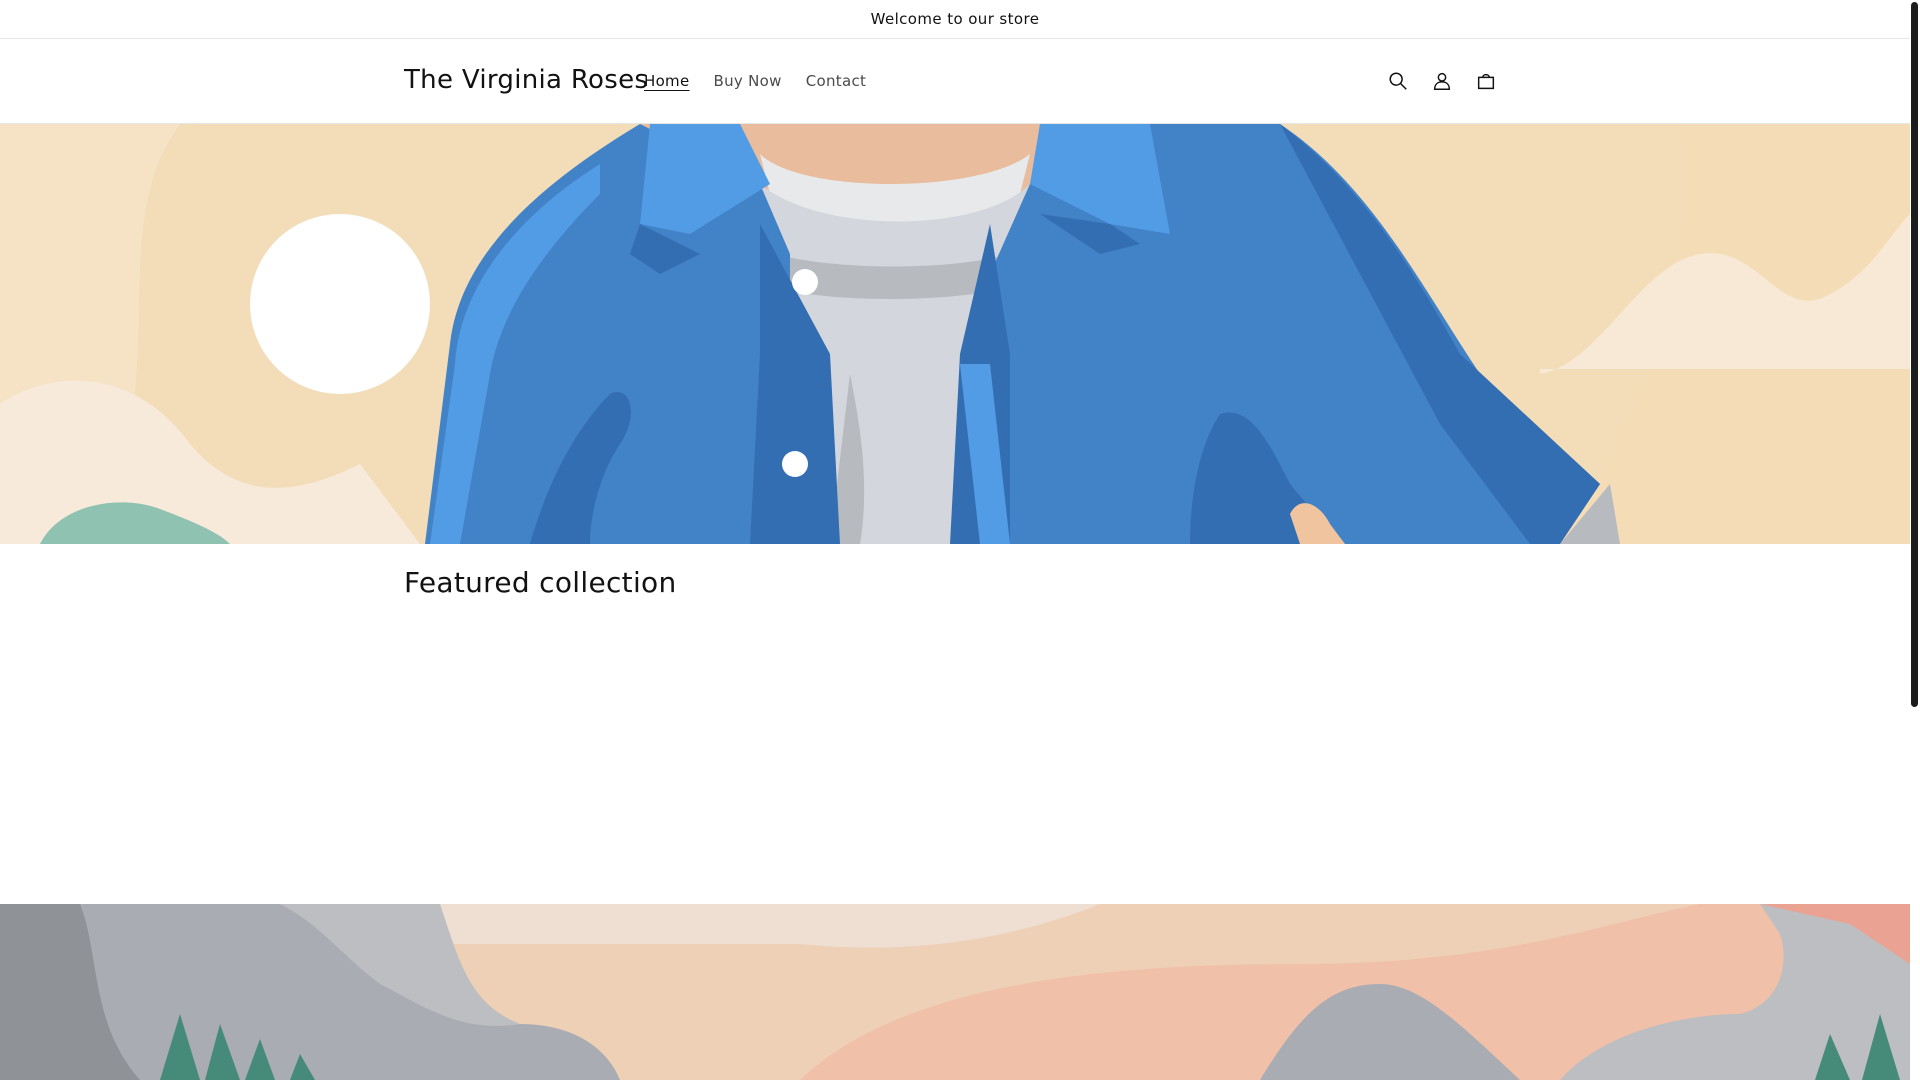 The image size is (1920, 1080). I want to click on nav-contact: Contact, so click(836, 81).